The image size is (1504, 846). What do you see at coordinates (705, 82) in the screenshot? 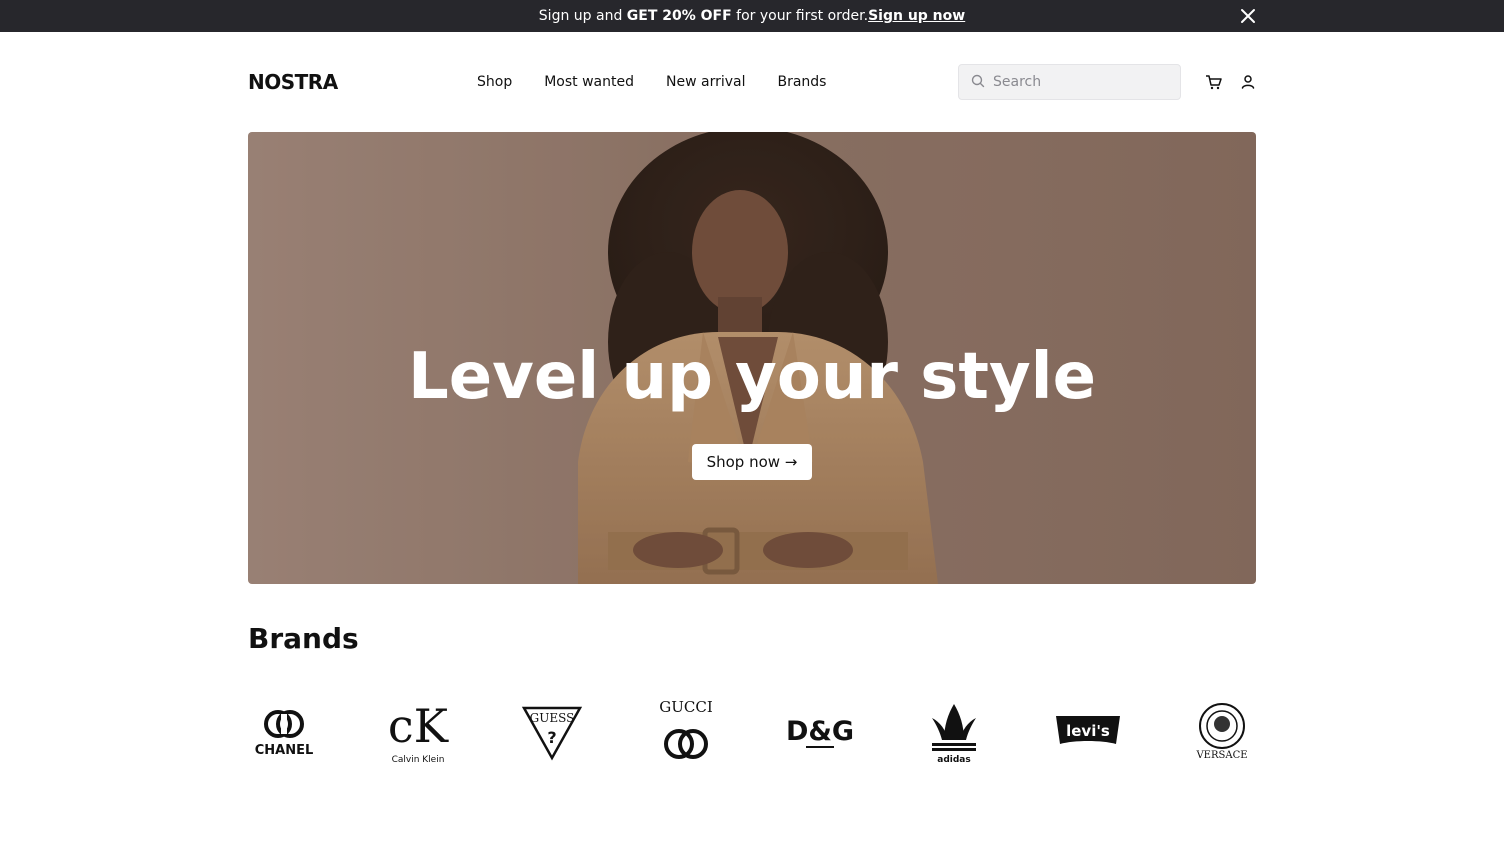
I see `nav-new-arrival: New arrival` at bounding box center [705, 82].